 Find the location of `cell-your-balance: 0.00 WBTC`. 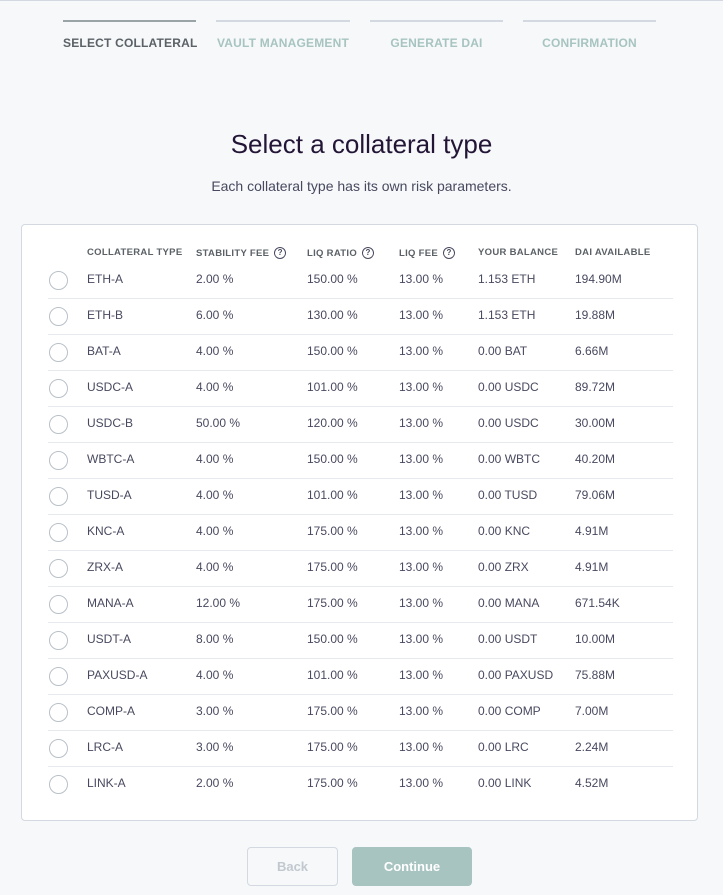

cell-your-balance: 0.00 WBTC is located at coordinates (509, 459).